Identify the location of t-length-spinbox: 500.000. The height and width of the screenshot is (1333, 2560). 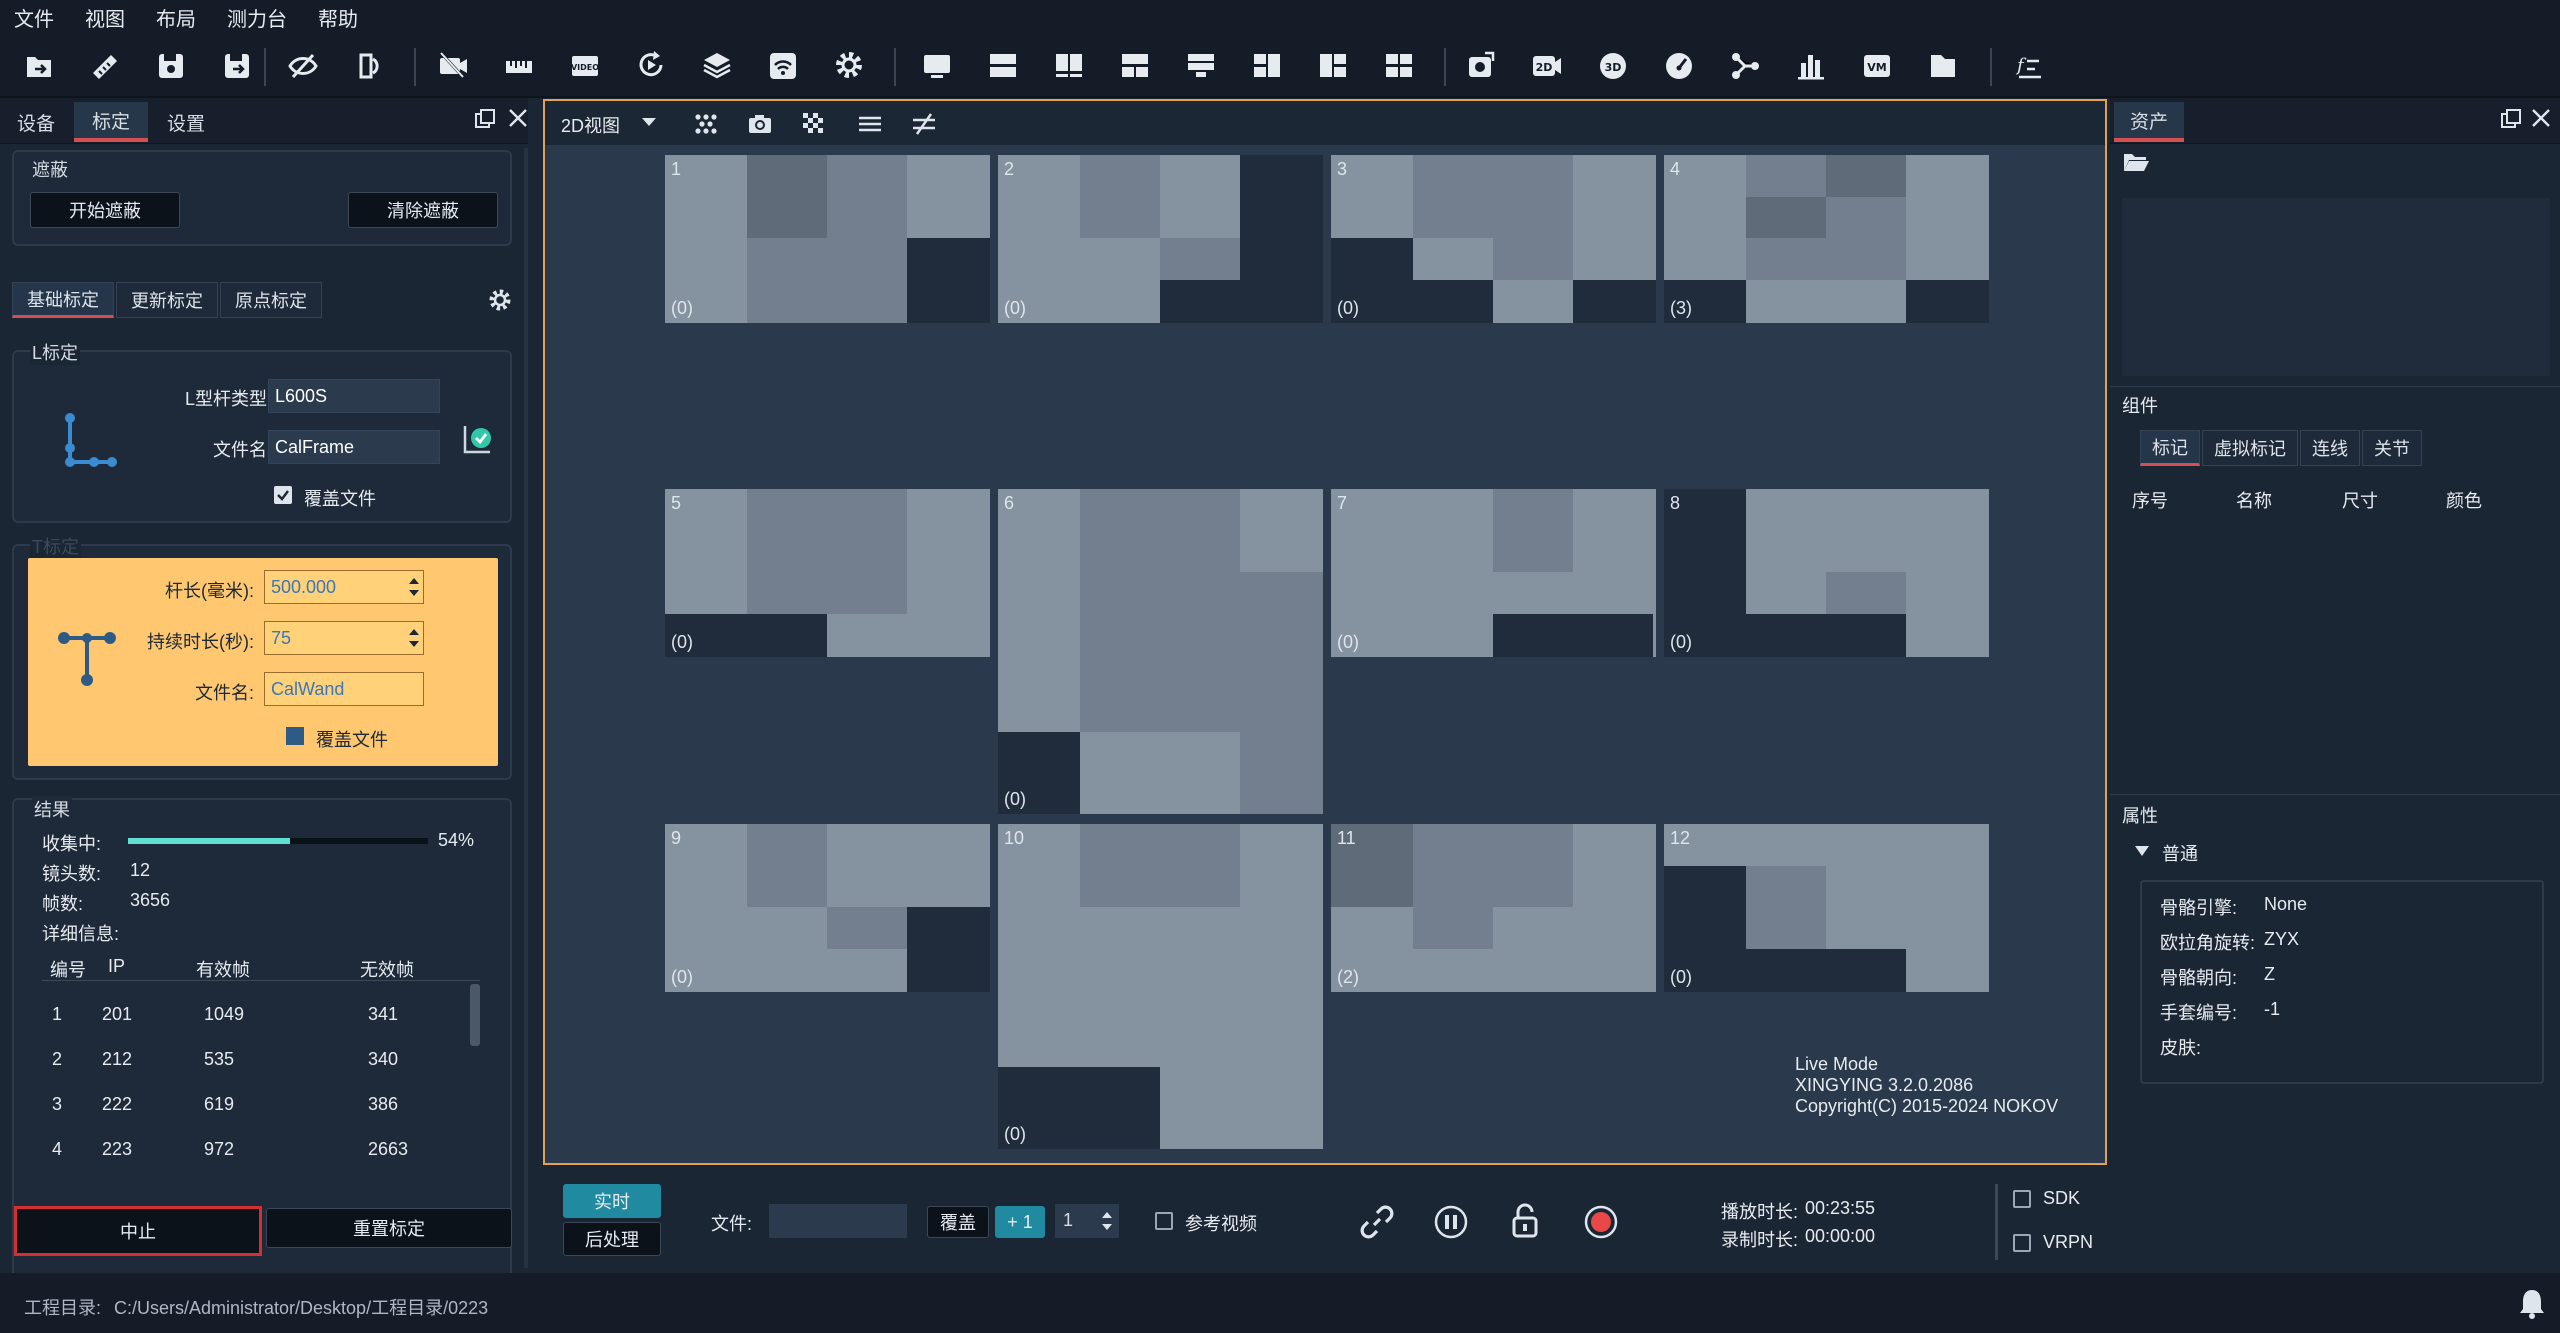
(344, 587).